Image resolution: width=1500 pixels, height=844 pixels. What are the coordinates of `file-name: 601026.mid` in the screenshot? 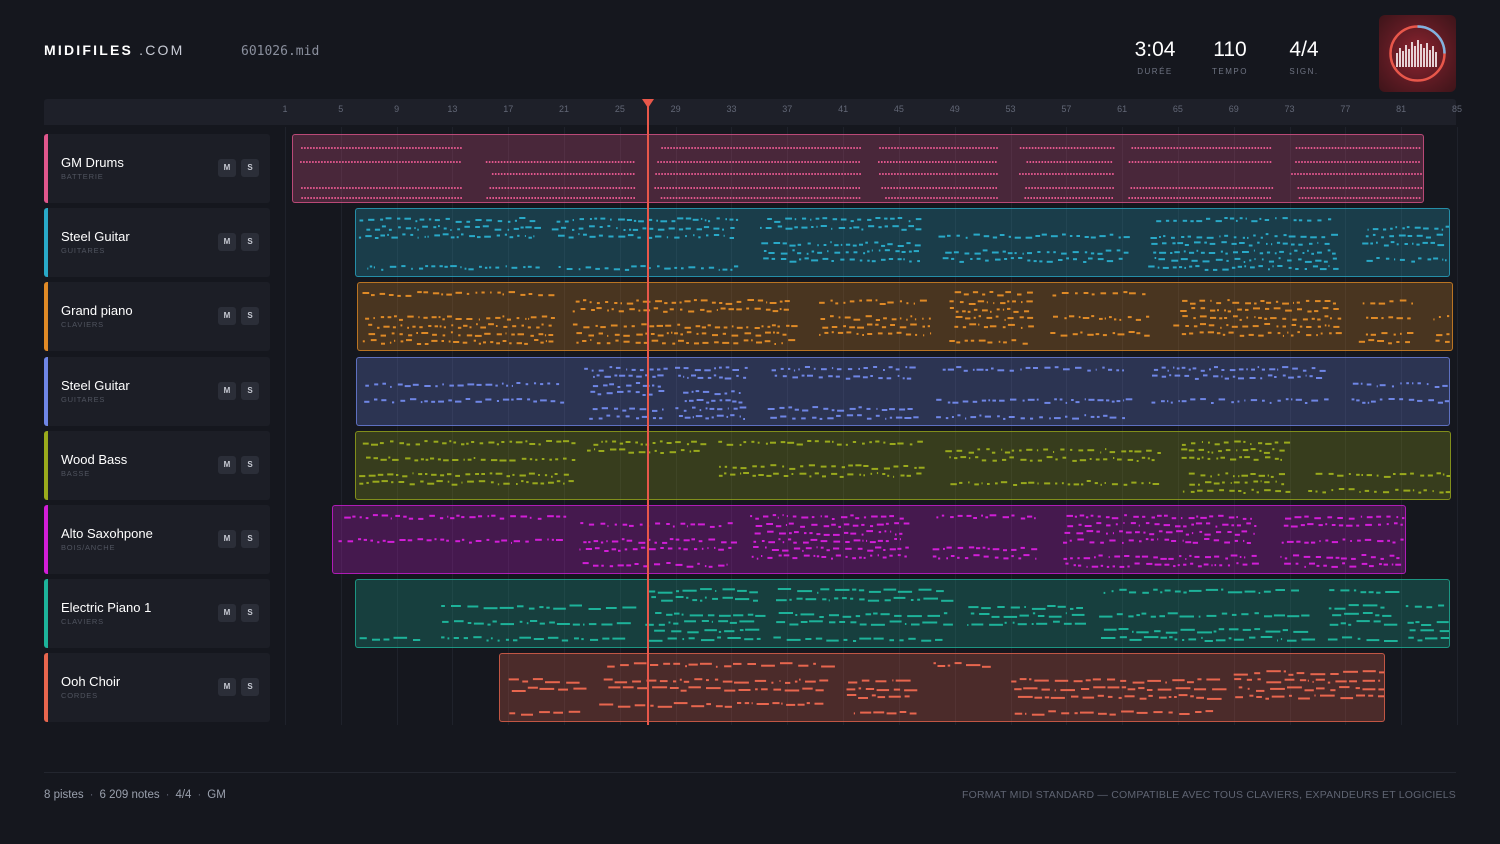 It's located at (280, 51).